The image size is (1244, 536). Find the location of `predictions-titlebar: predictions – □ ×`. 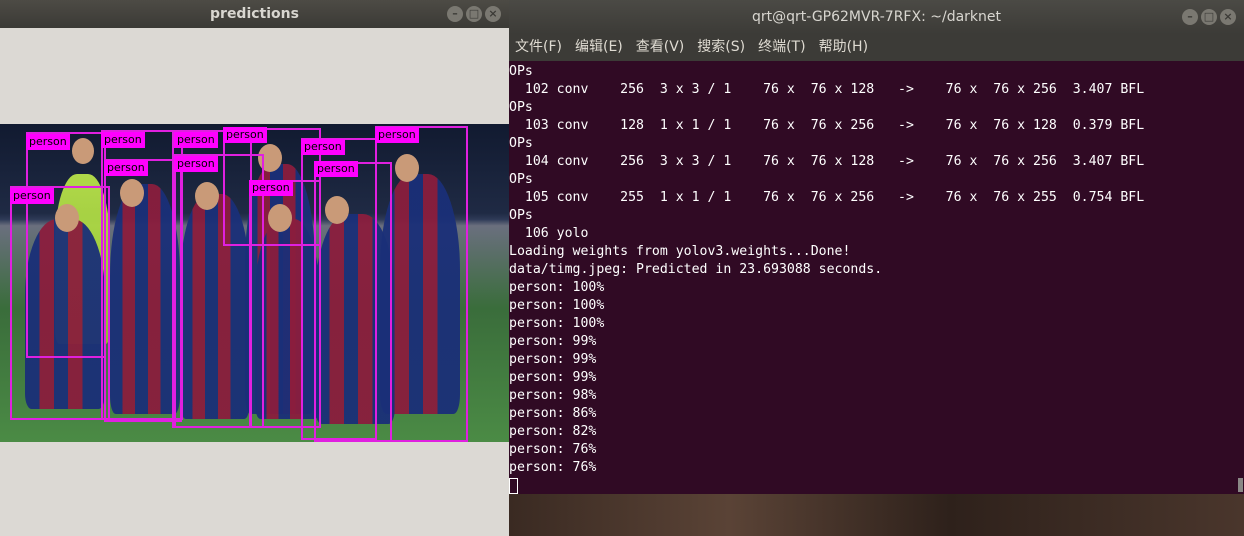

predictions-titlebar: predictions – □ × is located at coordinates (254, 14).